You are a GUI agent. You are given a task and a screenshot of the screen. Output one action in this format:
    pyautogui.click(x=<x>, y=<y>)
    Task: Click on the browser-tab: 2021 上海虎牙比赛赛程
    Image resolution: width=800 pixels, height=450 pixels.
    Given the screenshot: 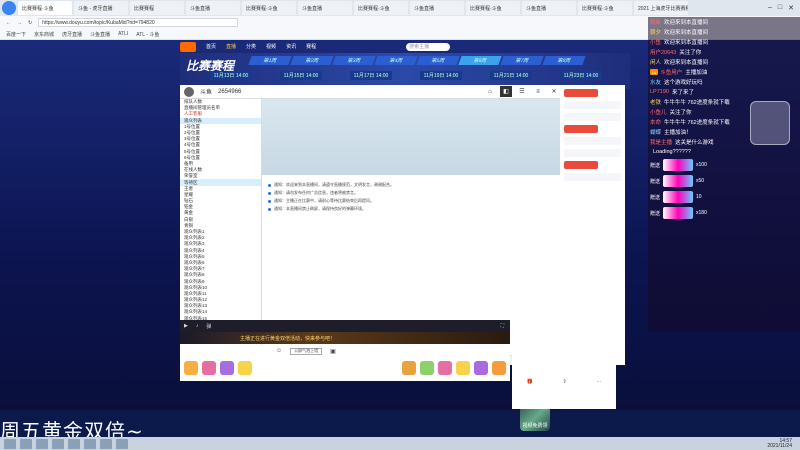 What is the action you would take?
    pyautogui.click(x=661, y=8)
    